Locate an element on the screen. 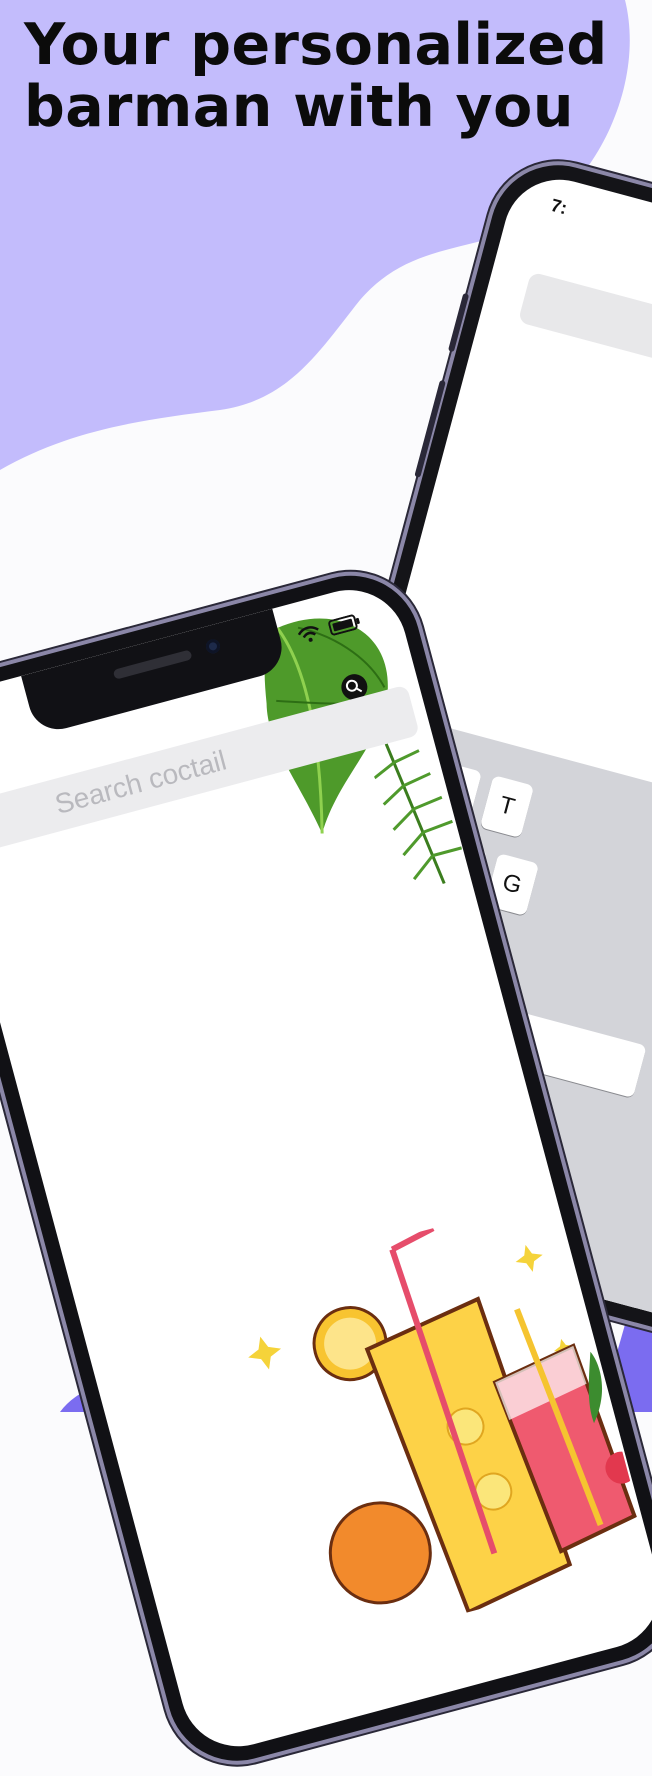 This screenshot has height=1776, width=652. back-phone-time: 7: is located at coordinates (559, 206).